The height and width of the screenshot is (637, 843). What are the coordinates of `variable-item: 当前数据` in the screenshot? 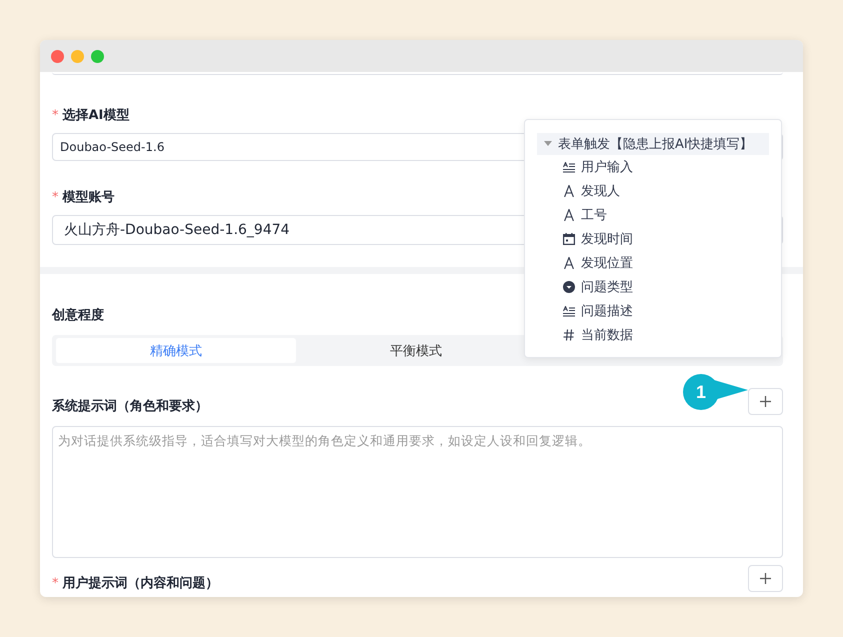 It's located at (607, 335).